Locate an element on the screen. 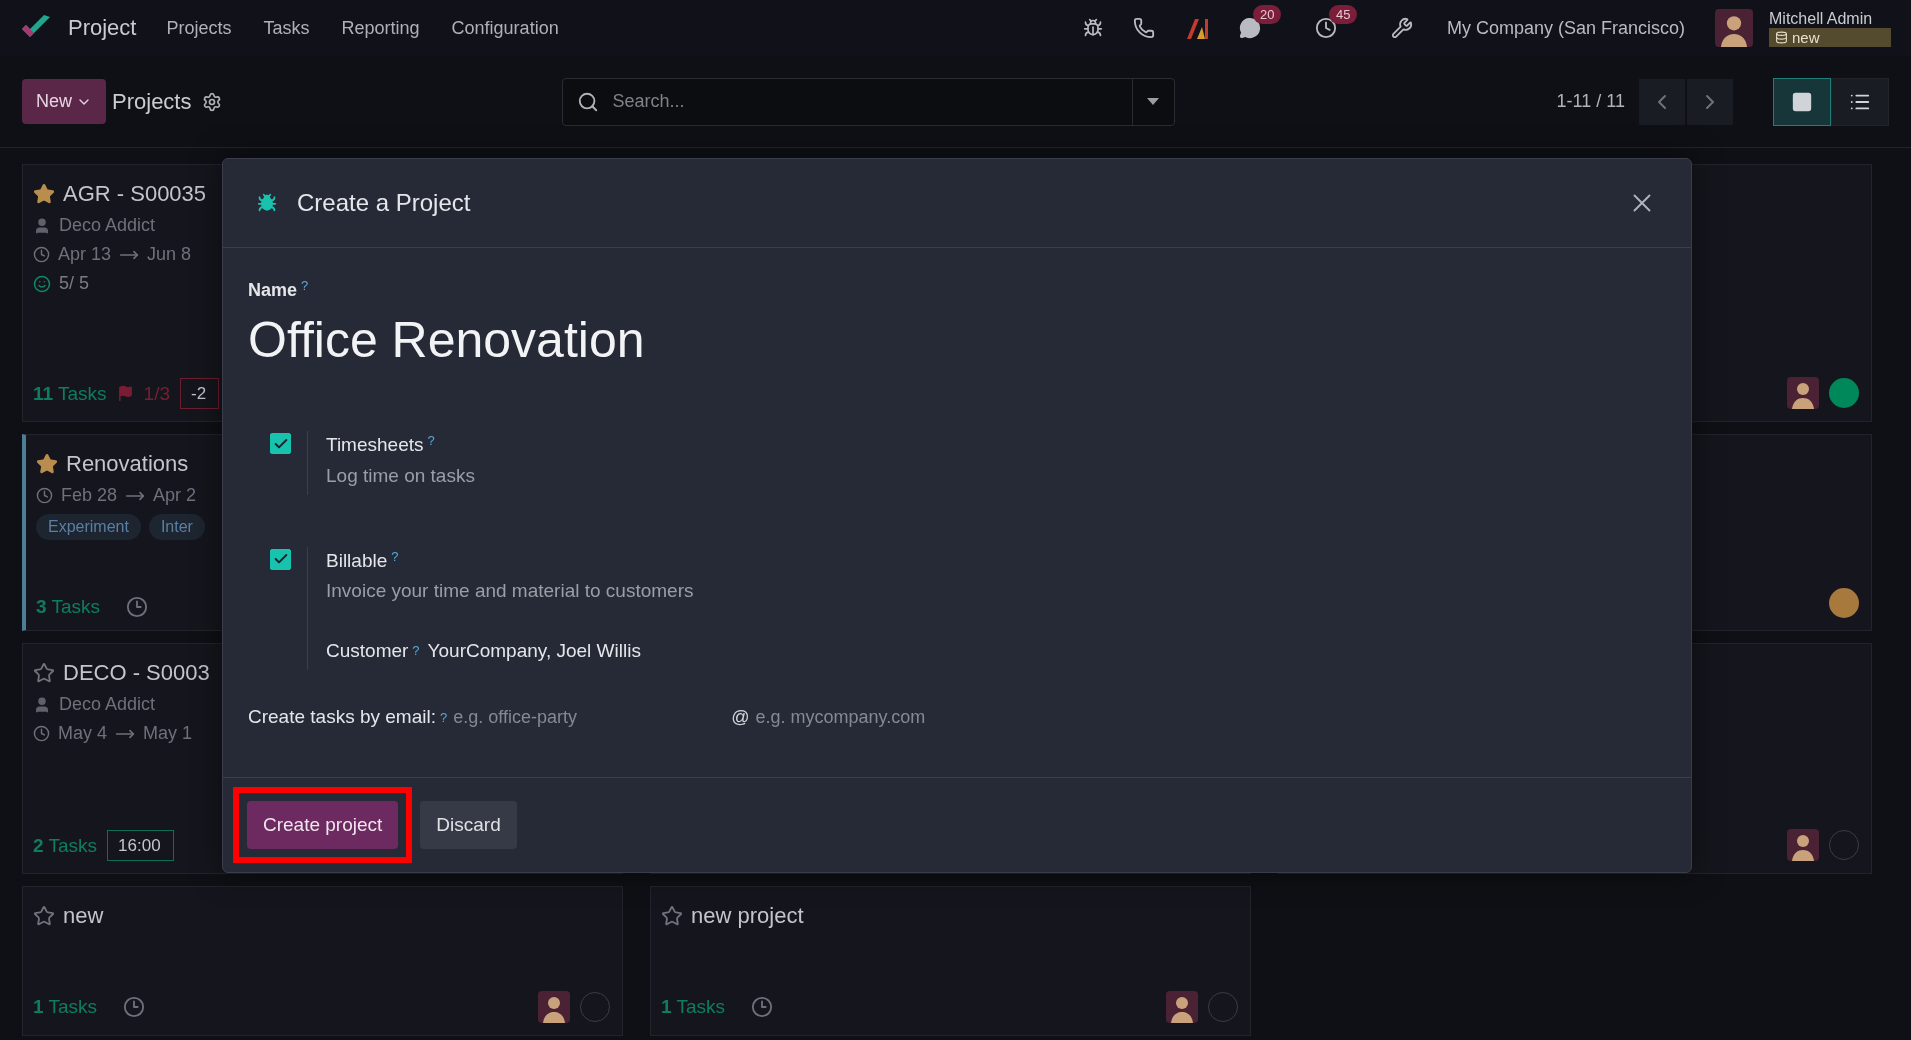 This screenshot has height=1040, width=1911. tasks-link: 11 Tasks is located at coordinates (70, 393).